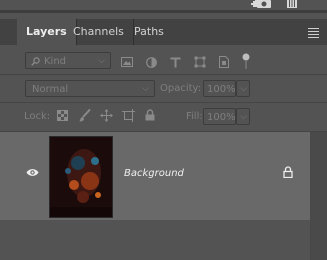 This screenshot has height=260, width=327. What do you see at coordinates (151, 62) in the screenshot?
I see `adjustment-filter-icon` at bounding box center [151, 62].